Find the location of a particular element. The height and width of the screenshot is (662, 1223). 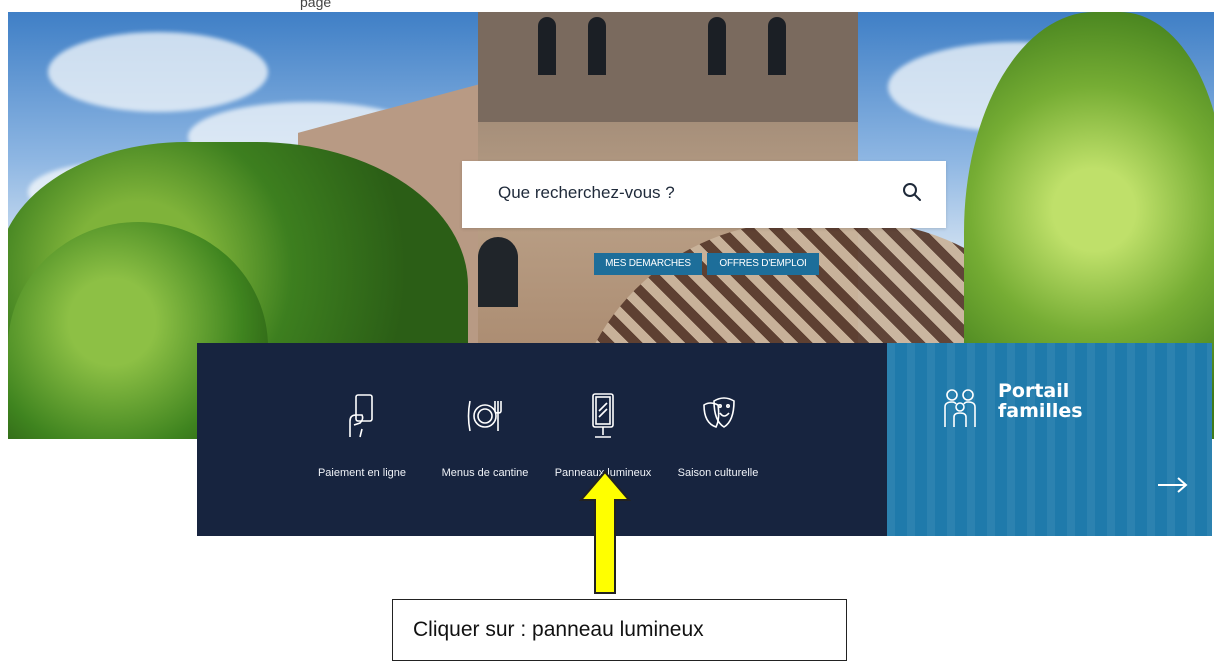

search-placeholder: Que recherchez-vous ? is located at coordinates (586, 192).